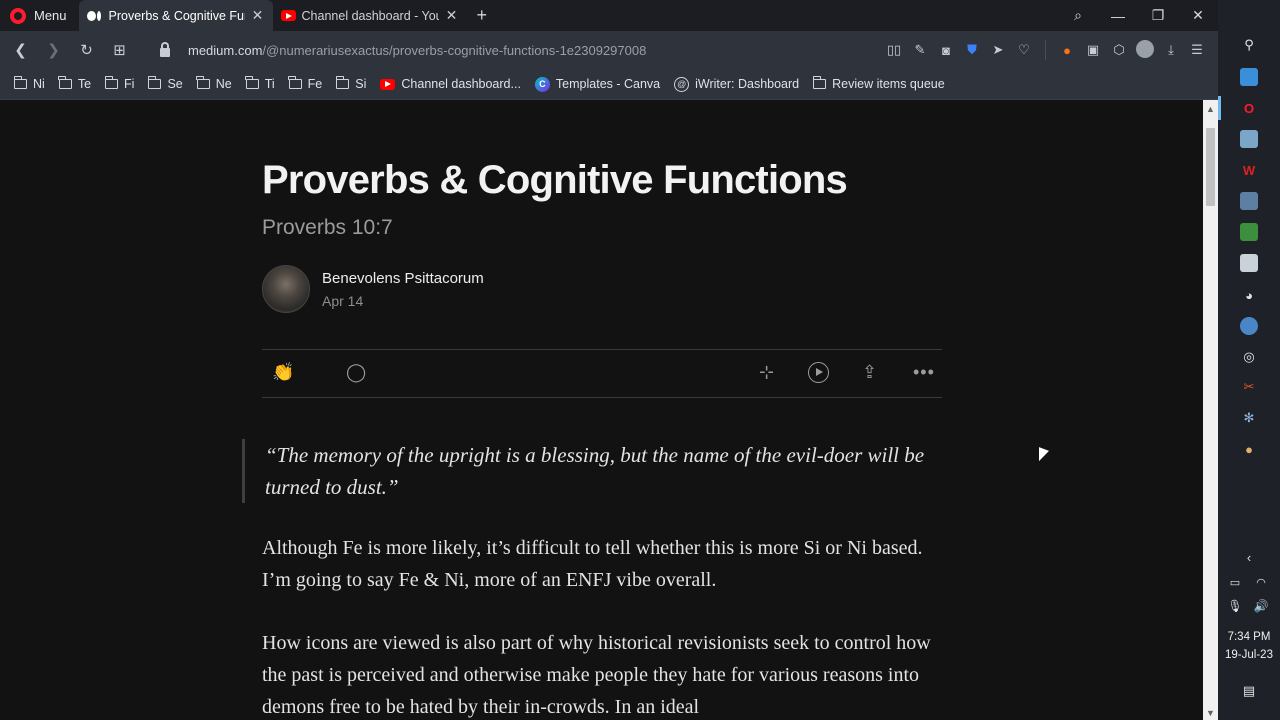 The height and width of the screenshot is (720, 1280). Describe the element at coordinates (1093, 50) in the screenshot. I see `wallet-icon: ▣` at that location.